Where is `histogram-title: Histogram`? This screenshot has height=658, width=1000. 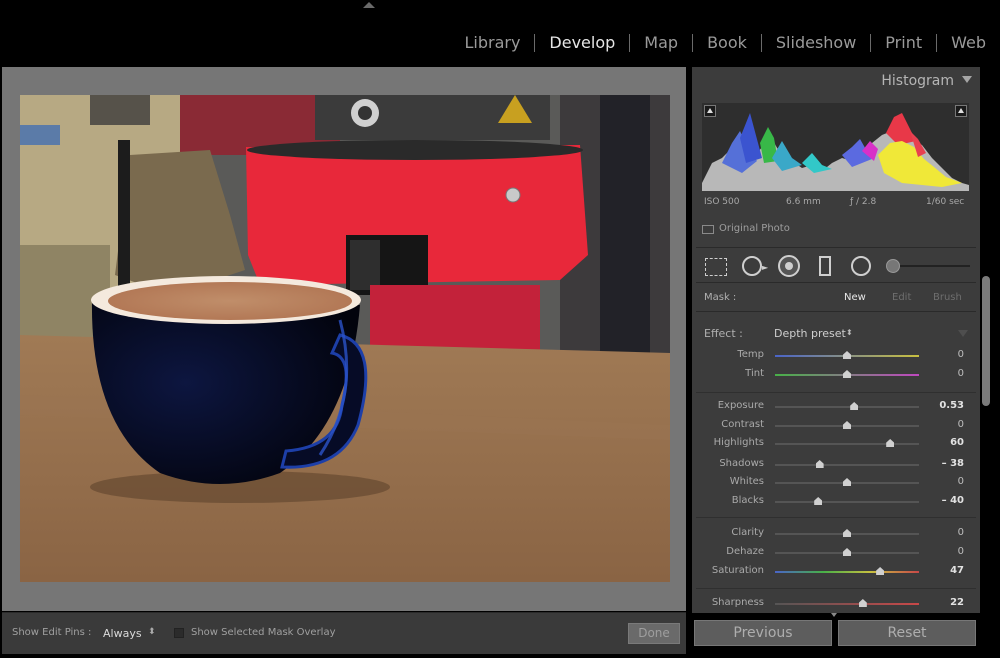 histogram-title: Histogram is located at coordinates (917, 81).